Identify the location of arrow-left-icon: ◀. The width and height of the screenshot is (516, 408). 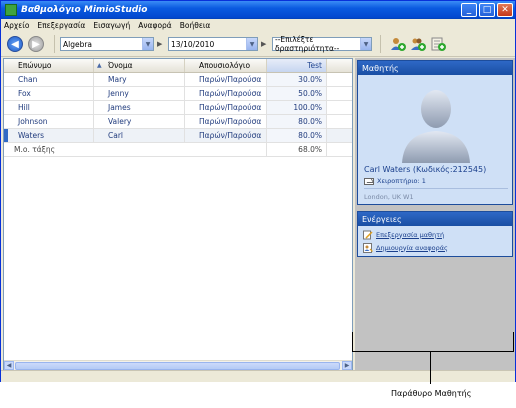
(15, 44).